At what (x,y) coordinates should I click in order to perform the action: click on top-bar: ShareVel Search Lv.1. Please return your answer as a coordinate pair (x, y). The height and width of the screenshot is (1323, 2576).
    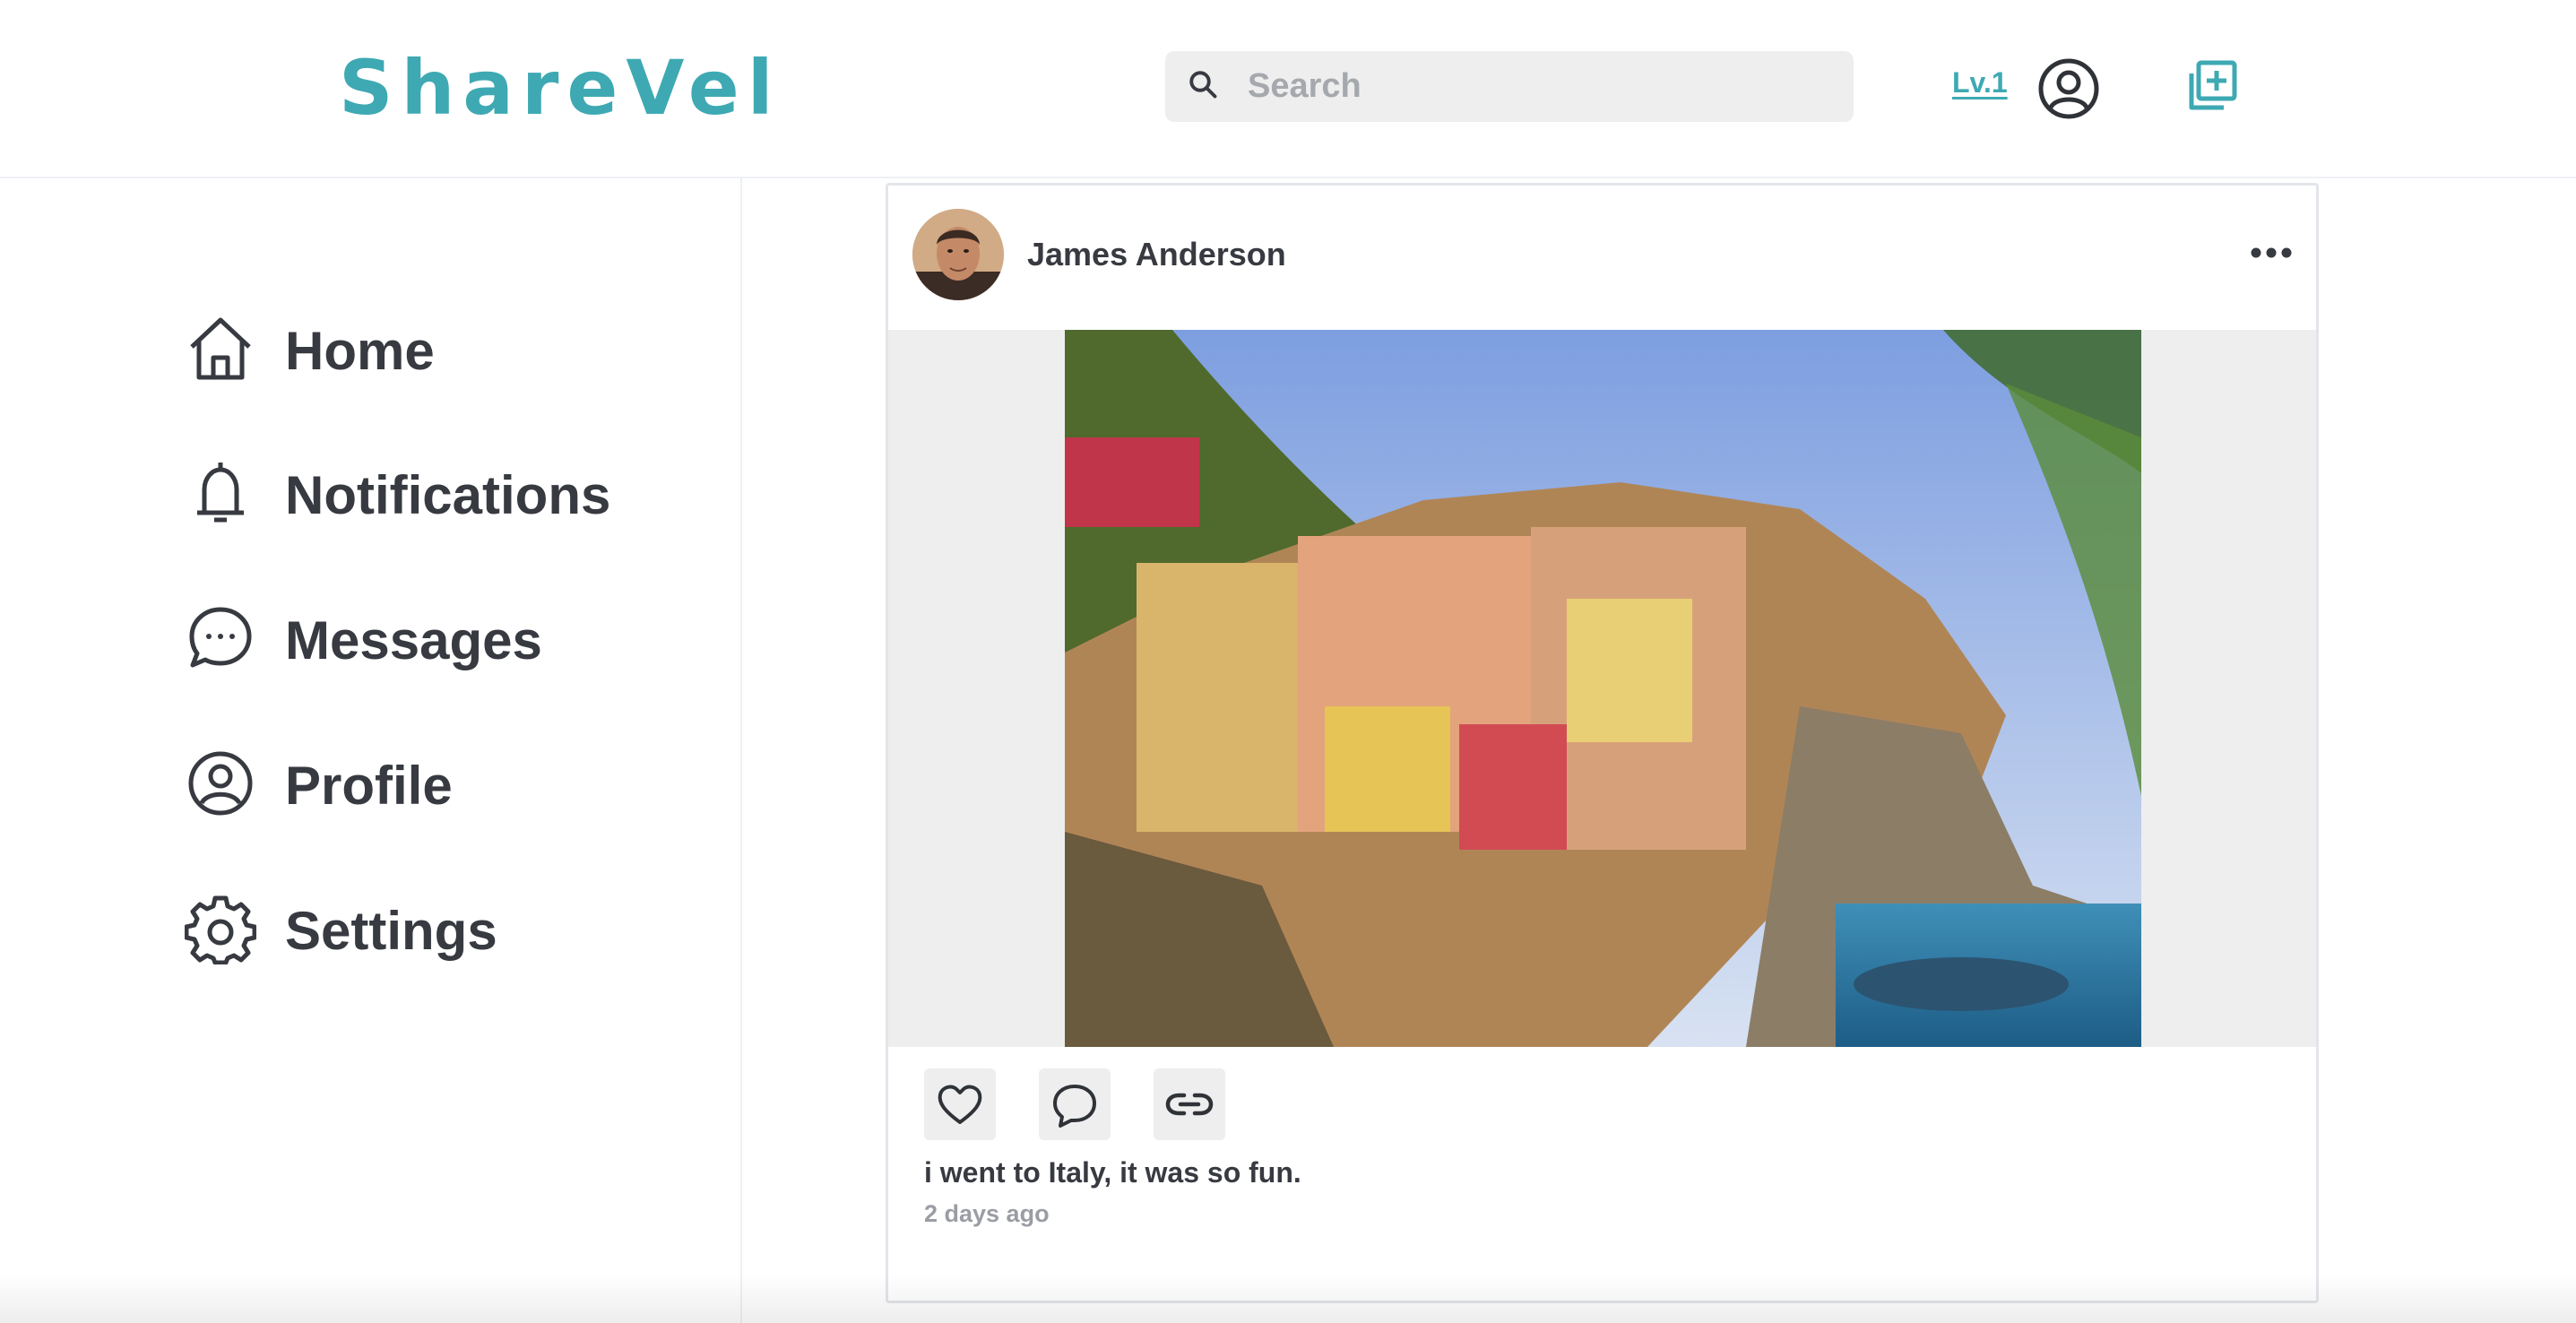
    Looking at the image, I should click on (1288, 89).